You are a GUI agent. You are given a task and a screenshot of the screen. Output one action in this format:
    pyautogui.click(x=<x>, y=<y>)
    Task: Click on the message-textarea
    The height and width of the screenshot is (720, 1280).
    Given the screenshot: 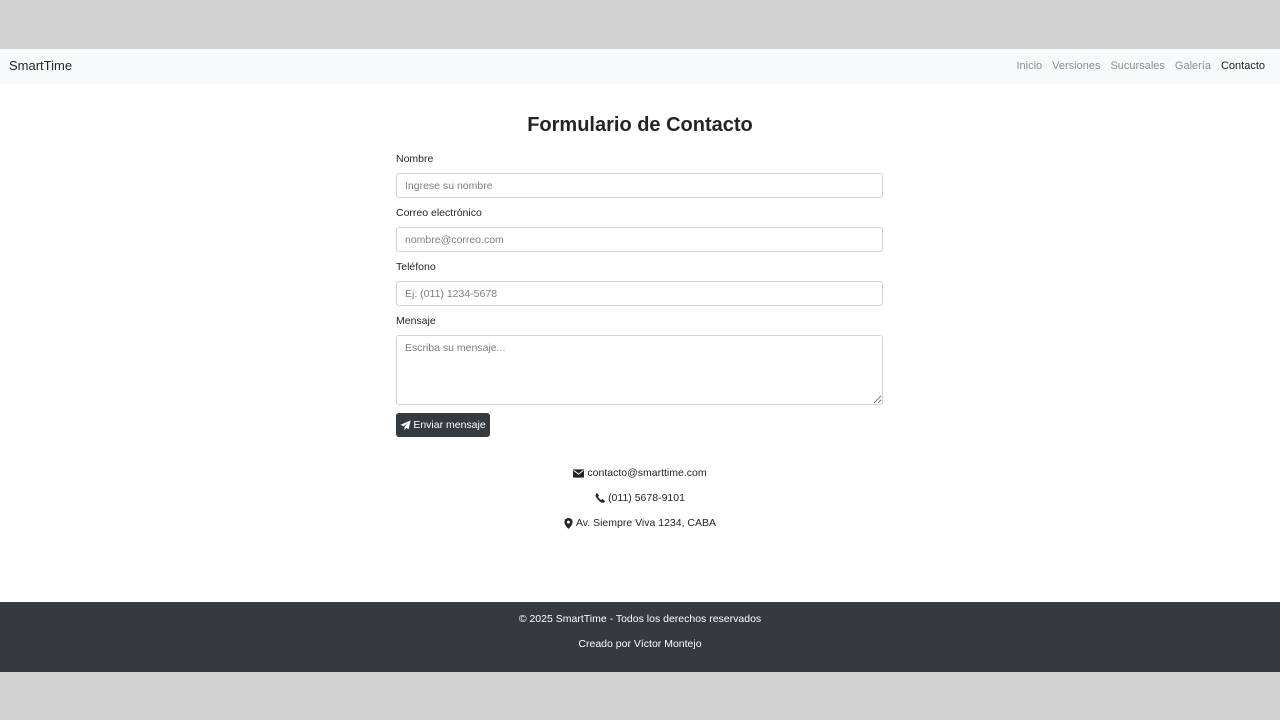 What is the action you would take?
    pyautogui.click(x=639, y=370)
    